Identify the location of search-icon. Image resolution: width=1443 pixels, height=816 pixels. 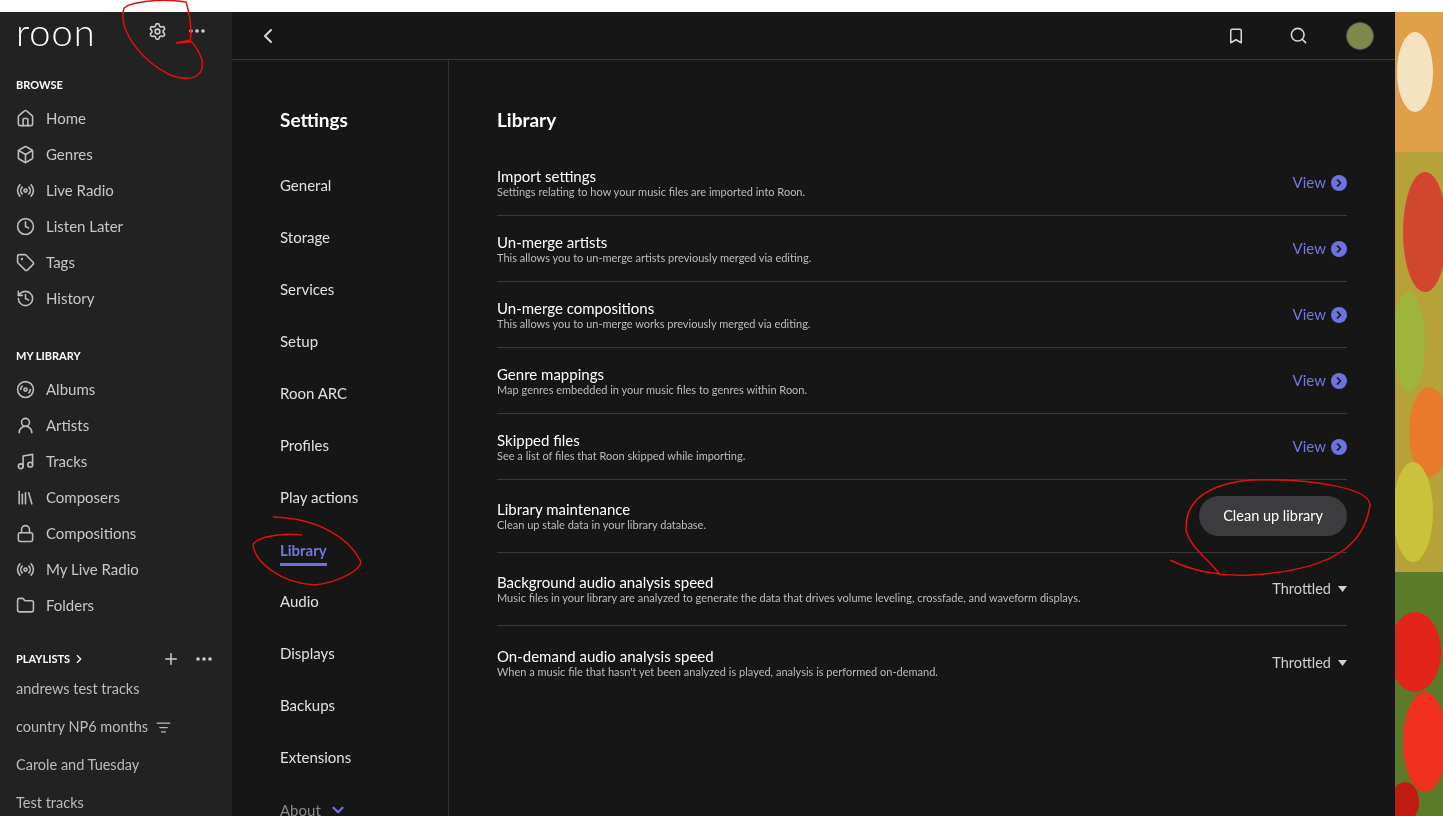
(1298, 35).